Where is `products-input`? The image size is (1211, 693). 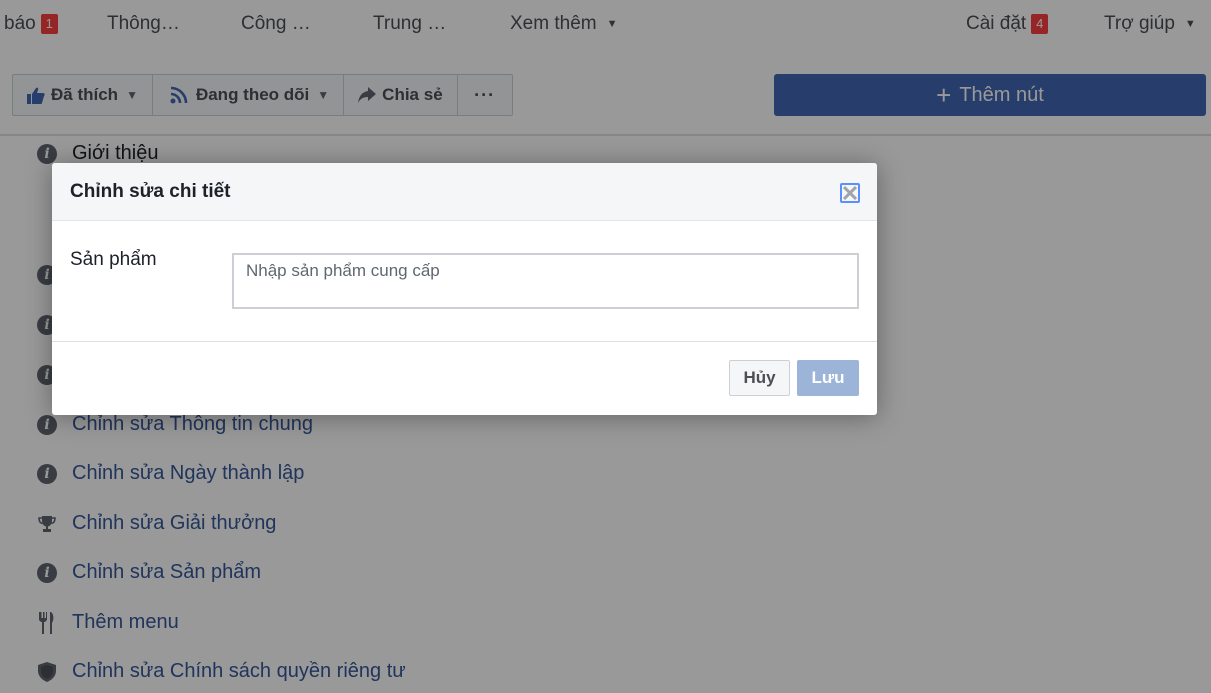 products-input is located at coordinates (545, 281).